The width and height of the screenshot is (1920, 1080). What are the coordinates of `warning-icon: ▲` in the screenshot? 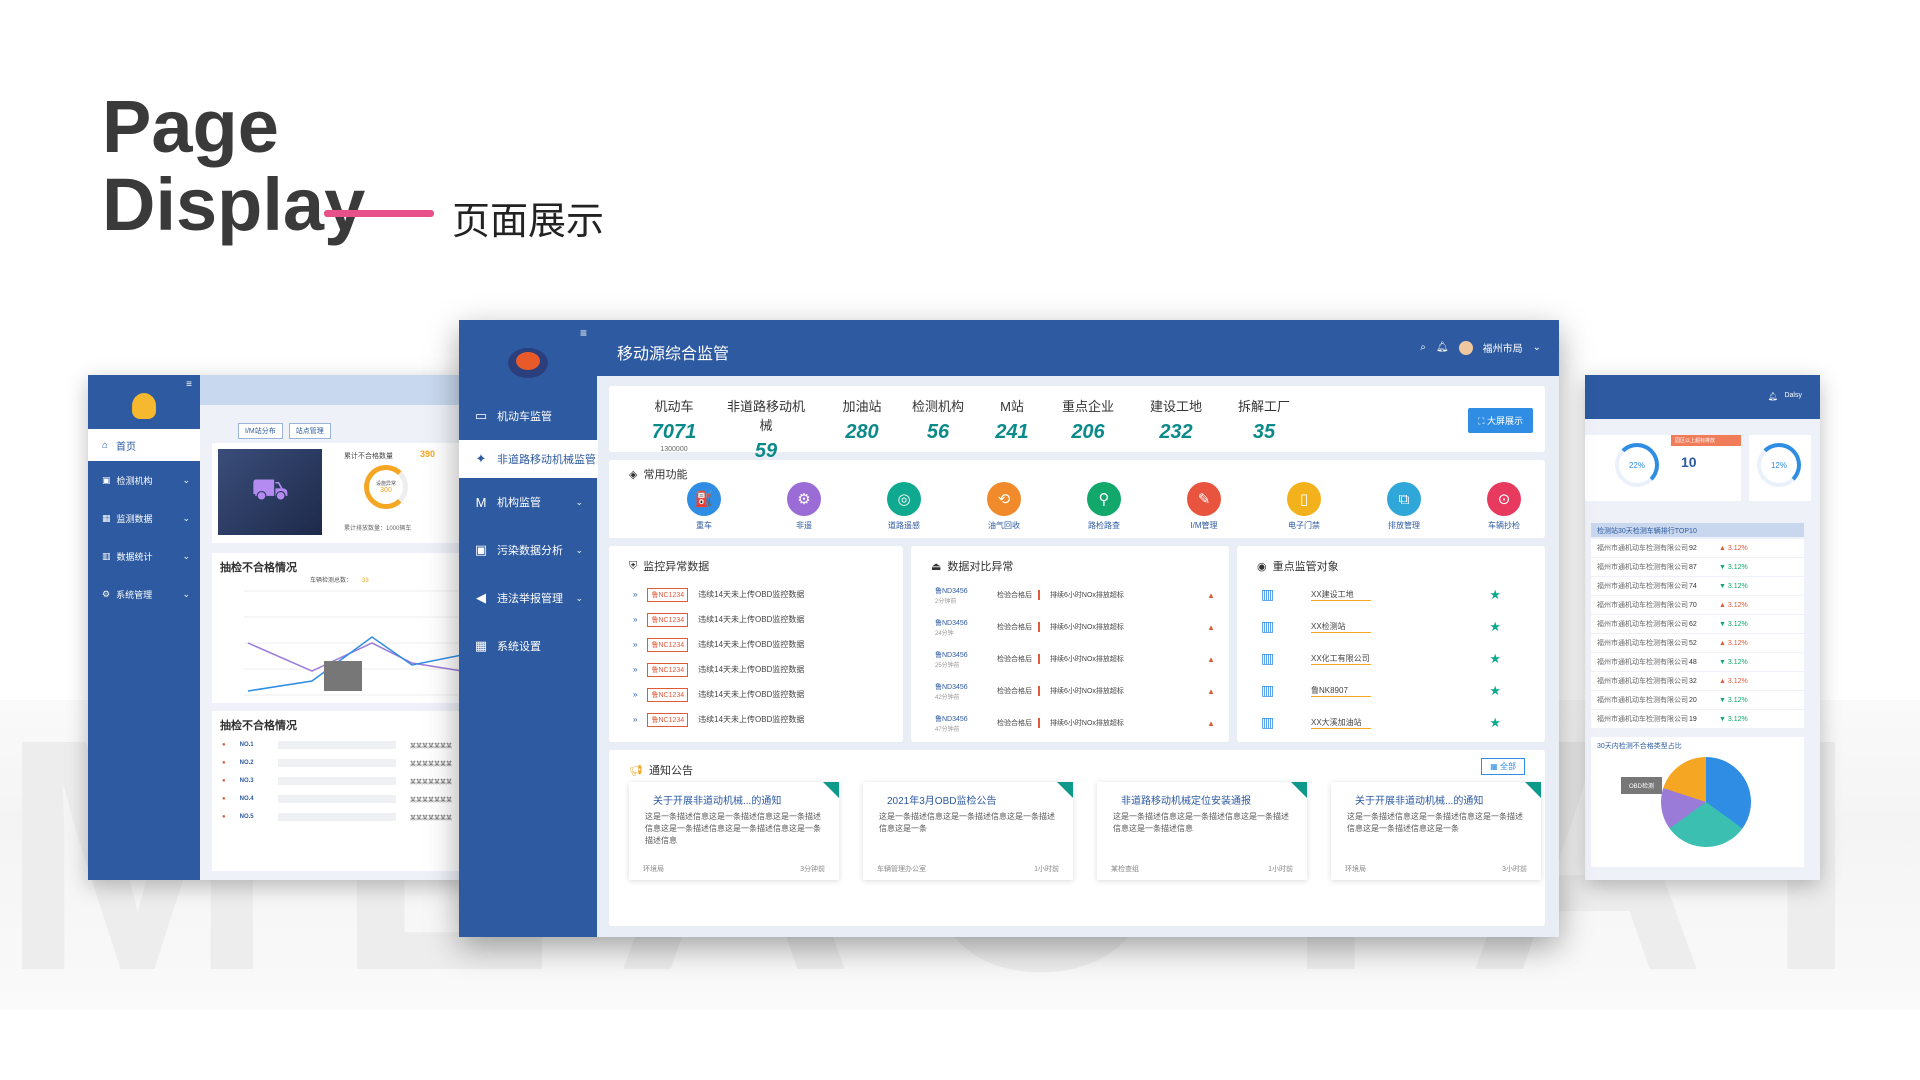 It's located at (1211, 595).